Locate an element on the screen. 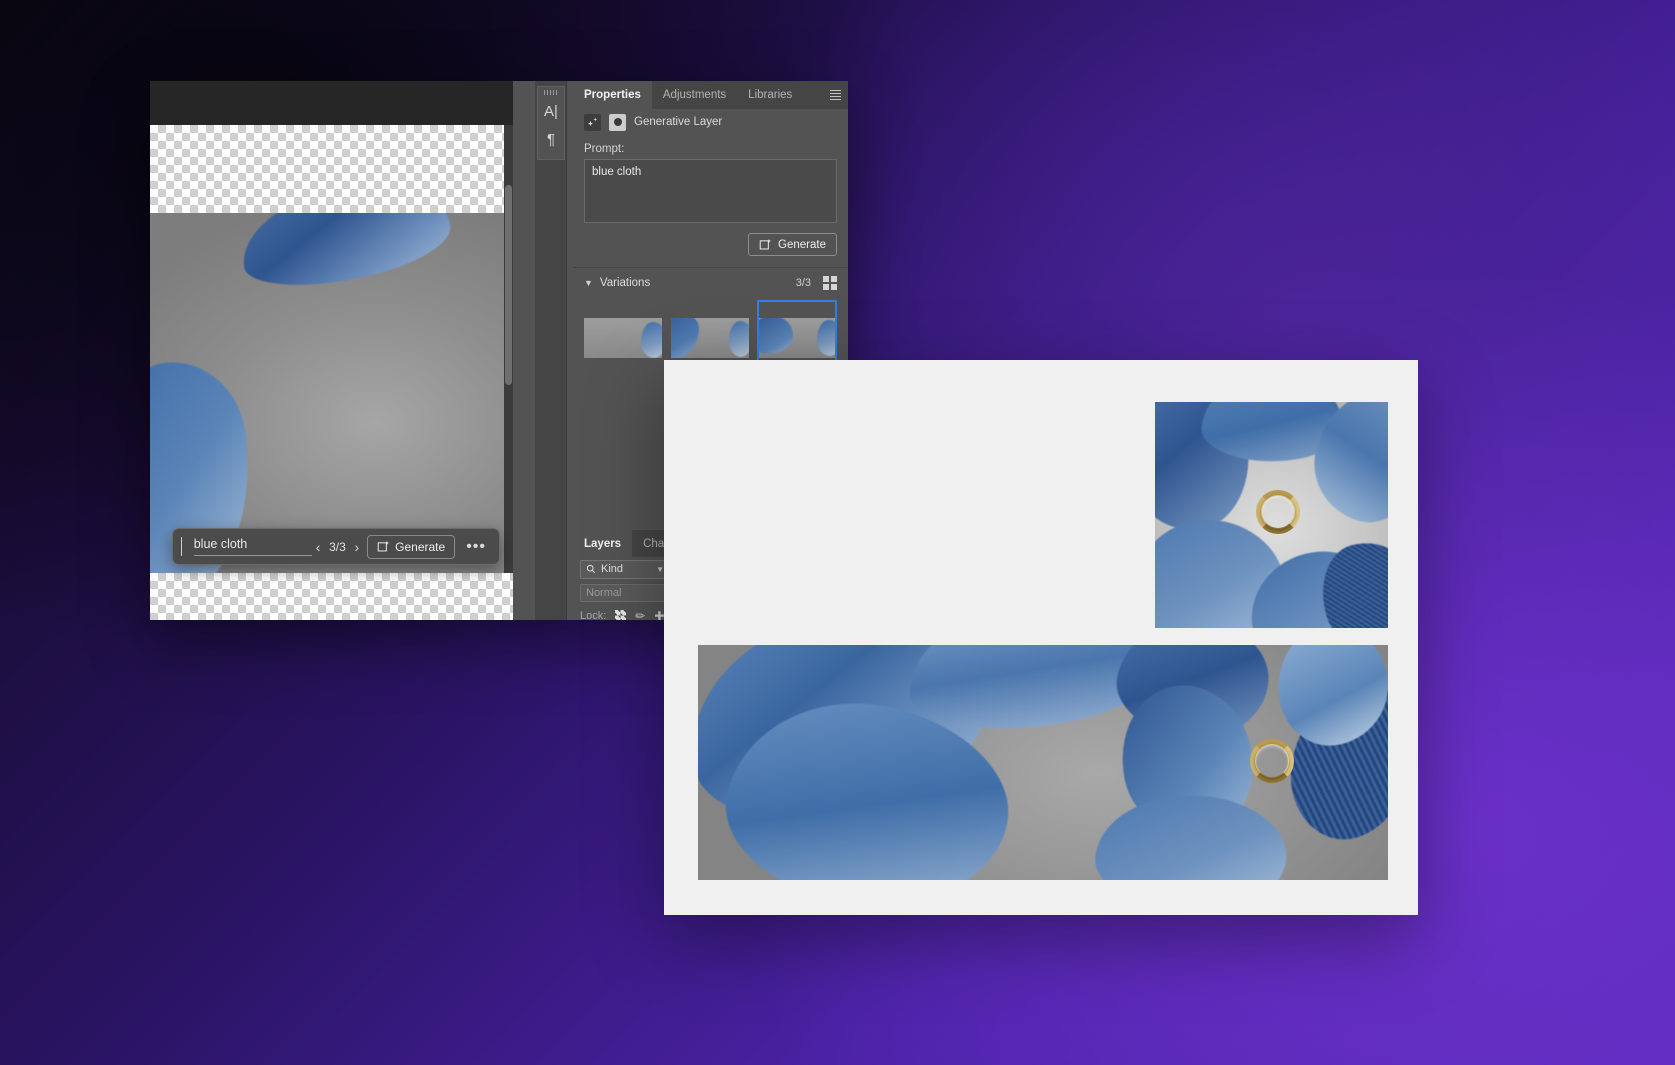 The image size is (1675, 1065). character-panel-icon: A| is located at coordinates (551, 111).